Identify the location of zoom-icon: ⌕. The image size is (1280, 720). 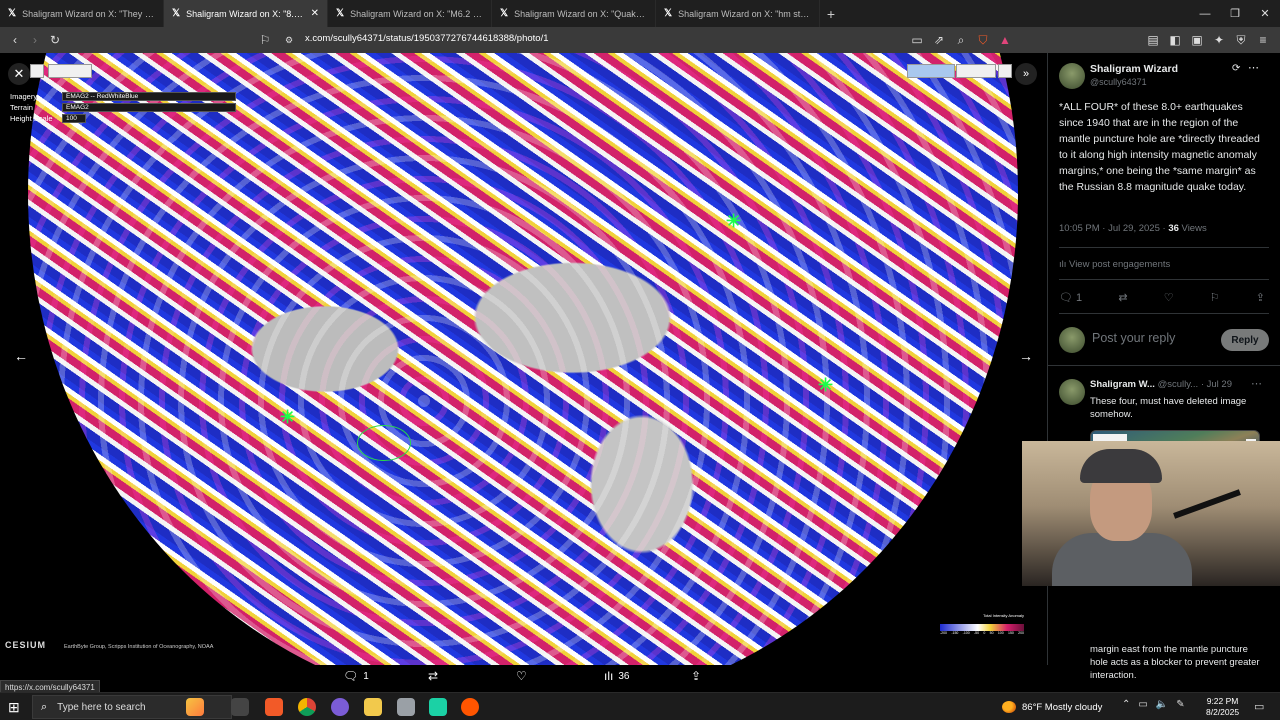
(961, 40).